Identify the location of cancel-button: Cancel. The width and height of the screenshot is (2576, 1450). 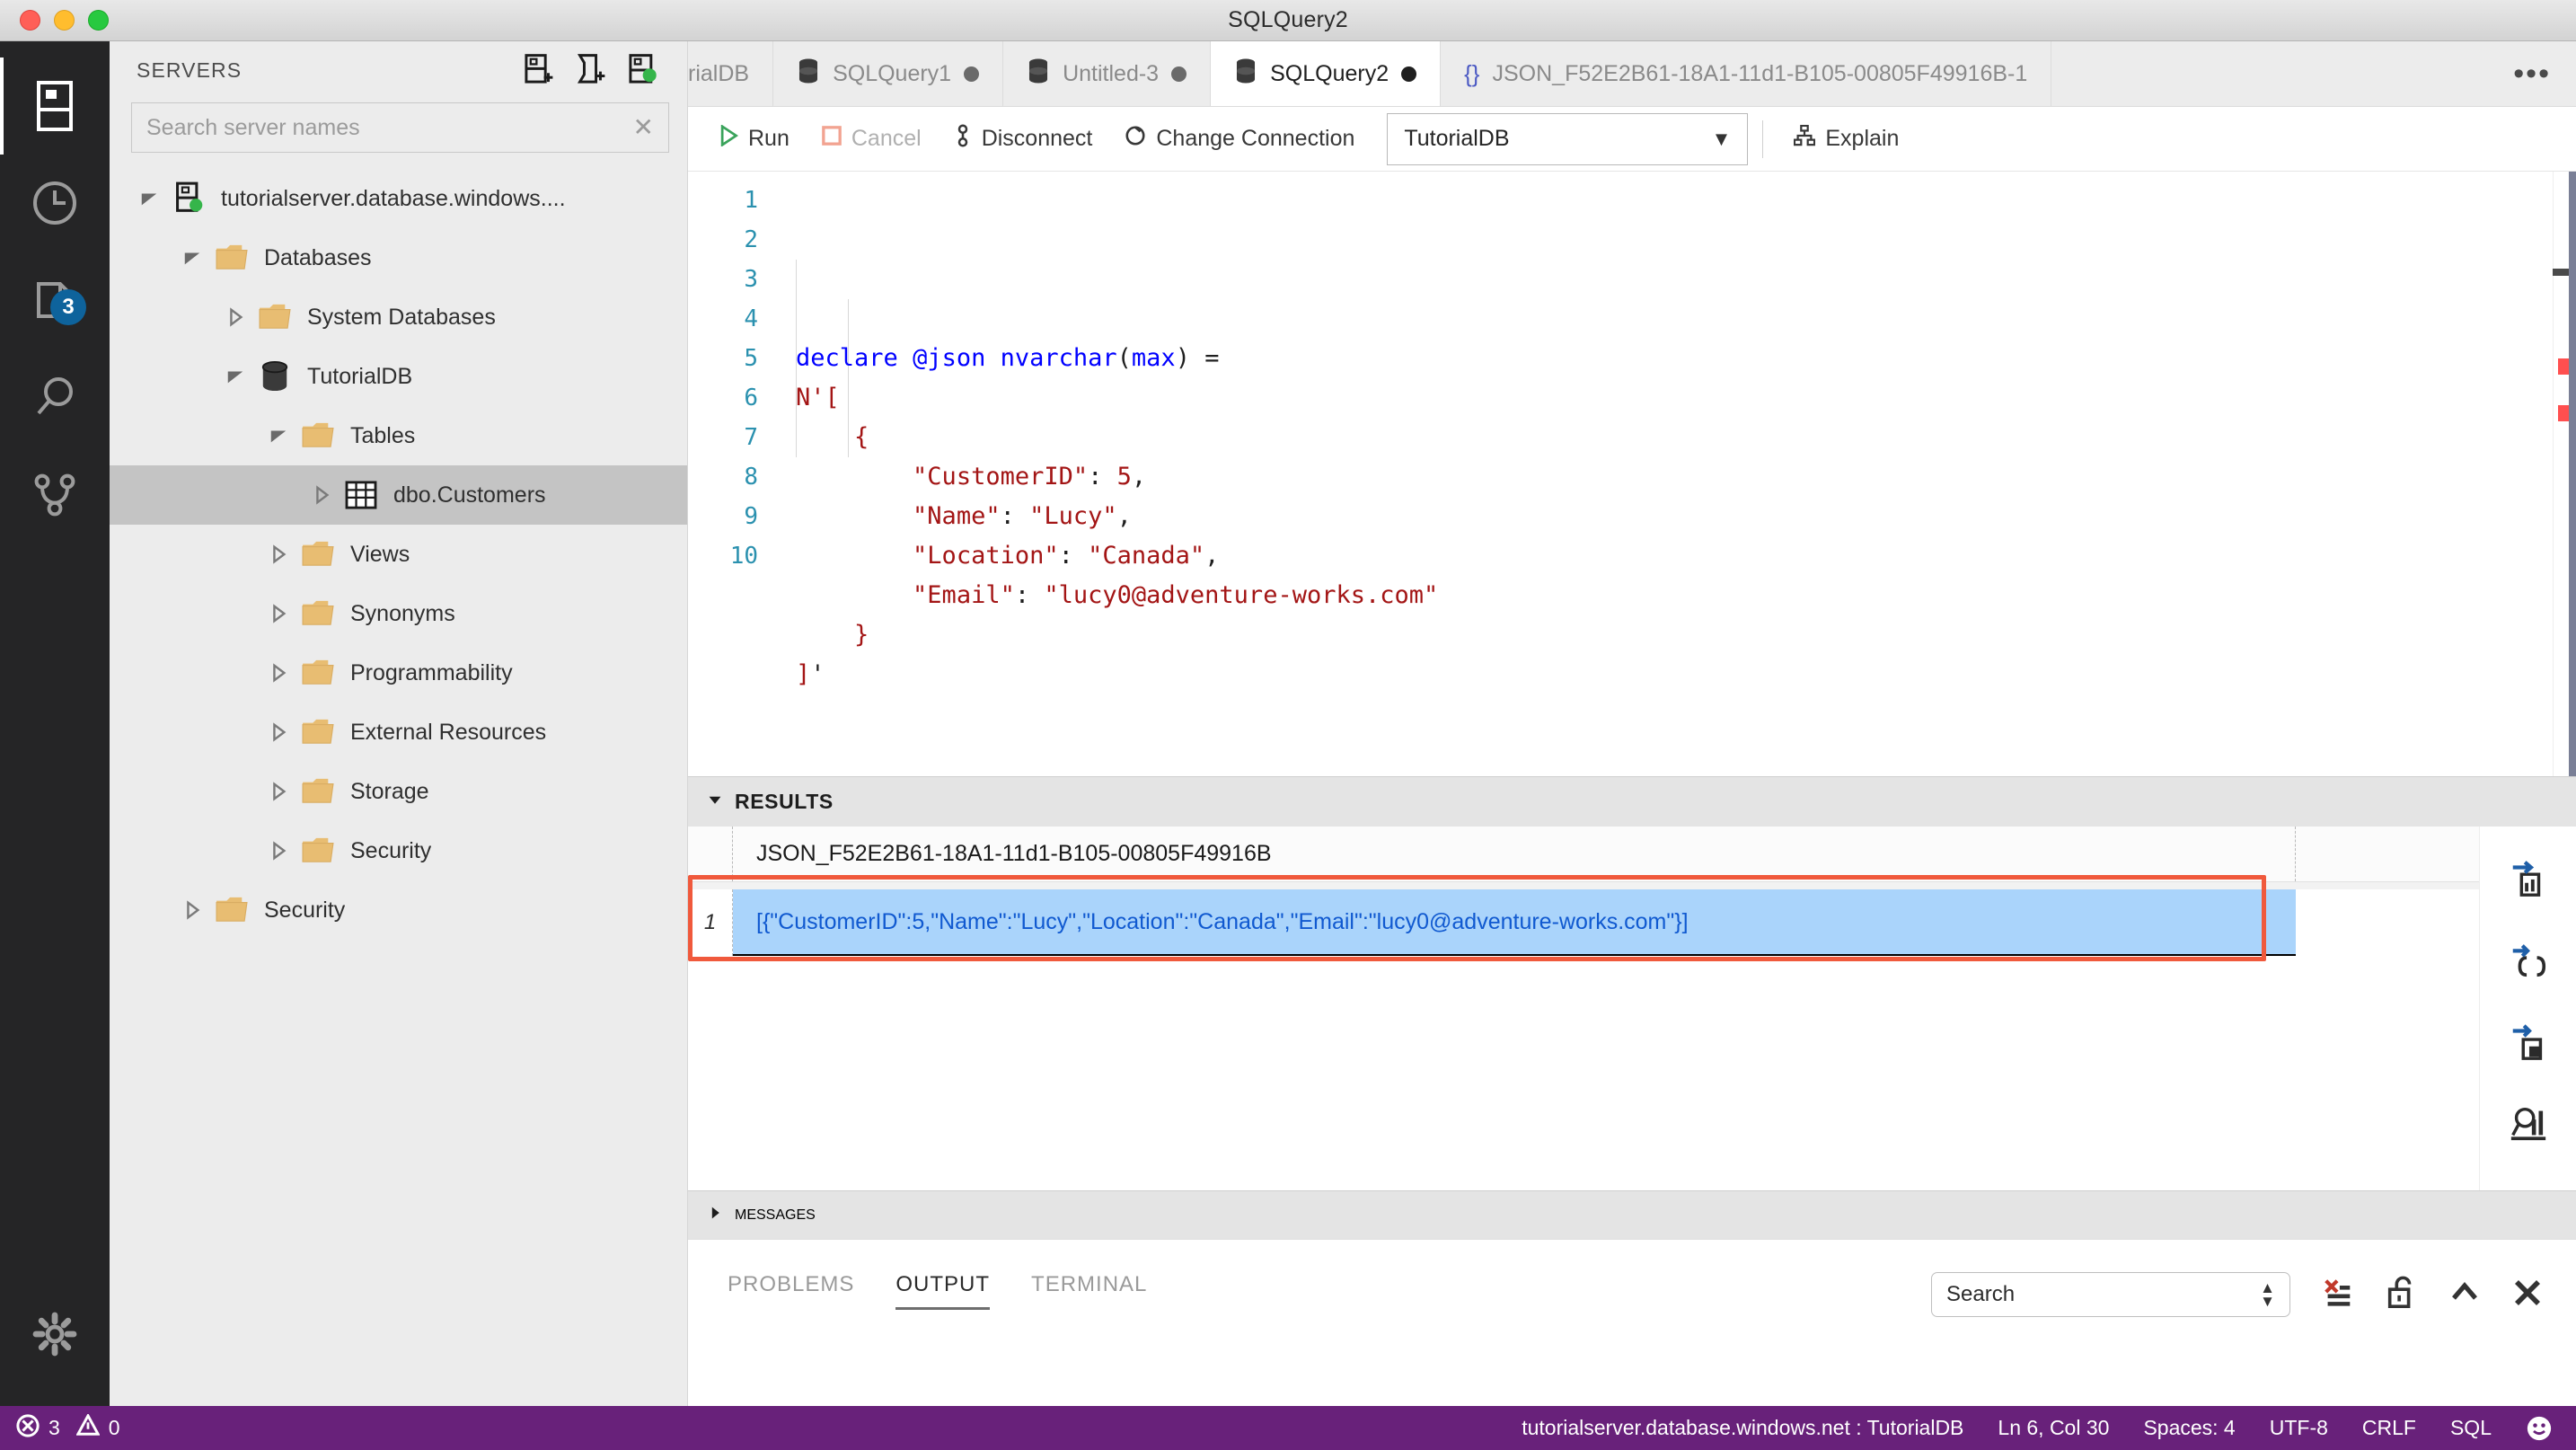
(872, 139).